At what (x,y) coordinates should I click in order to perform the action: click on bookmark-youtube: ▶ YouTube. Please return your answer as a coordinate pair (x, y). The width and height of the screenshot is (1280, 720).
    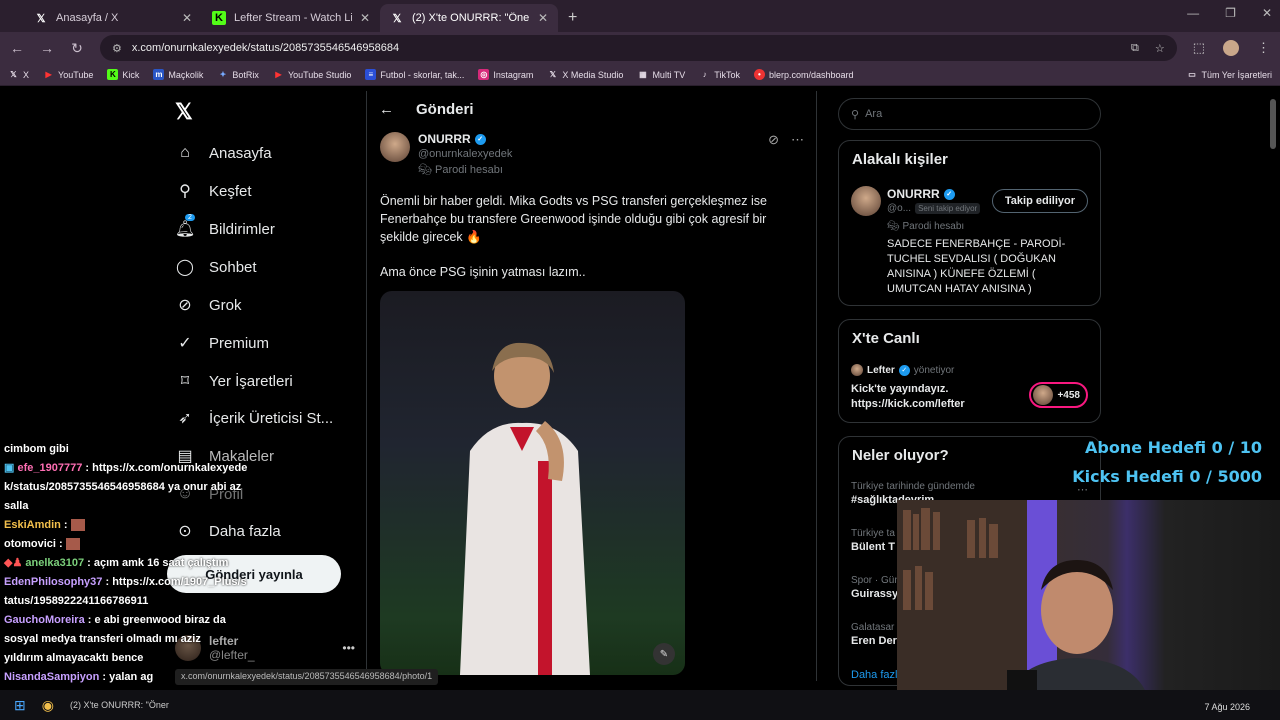
    Looking at the image, I should click on (68, 74).